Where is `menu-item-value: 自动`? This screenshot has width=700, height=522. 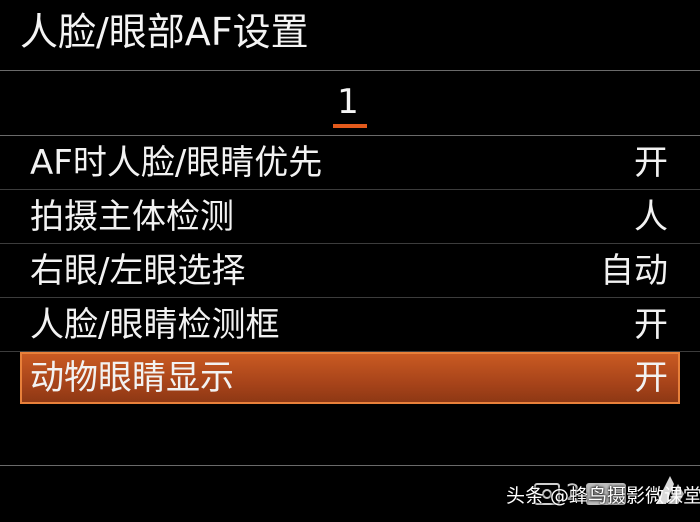
menu-item-value: 自动 is located at coordinates (634, 271).